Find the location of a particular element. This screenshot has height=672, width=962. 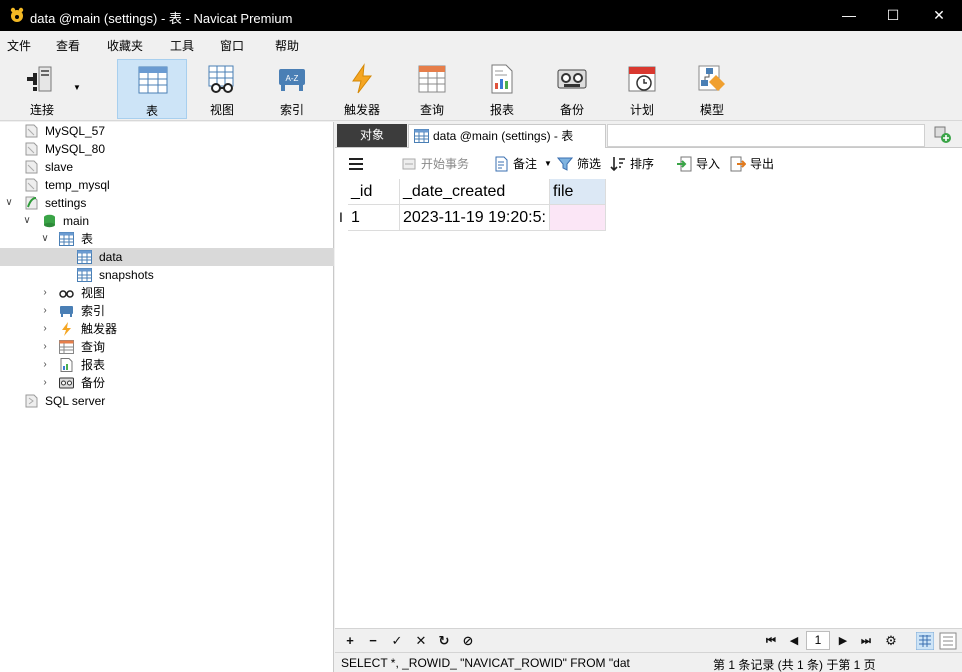

cell-file is located at coordinates (578, 218).